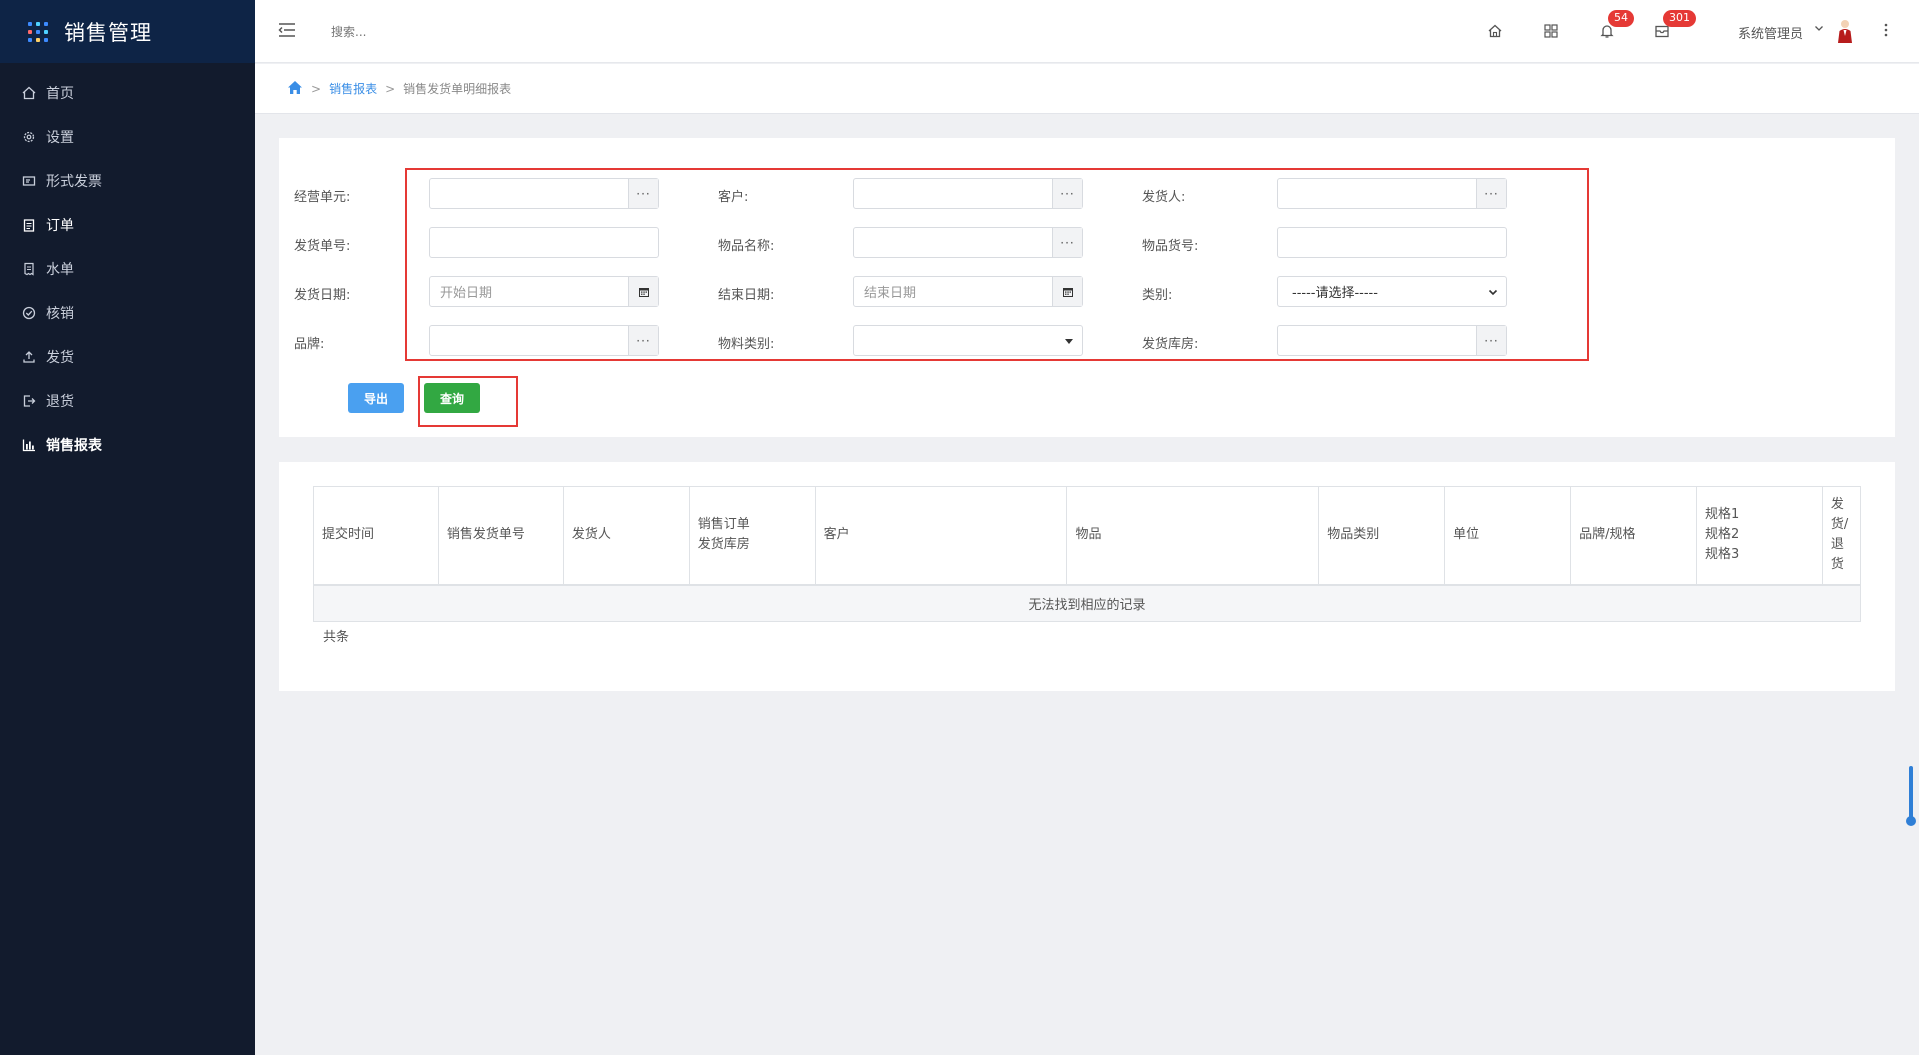 The width and height of the screenshot is (1919, 1055). I want to click on sidebar-item-proforma-invoice: 形式发票, so click(127, 181).